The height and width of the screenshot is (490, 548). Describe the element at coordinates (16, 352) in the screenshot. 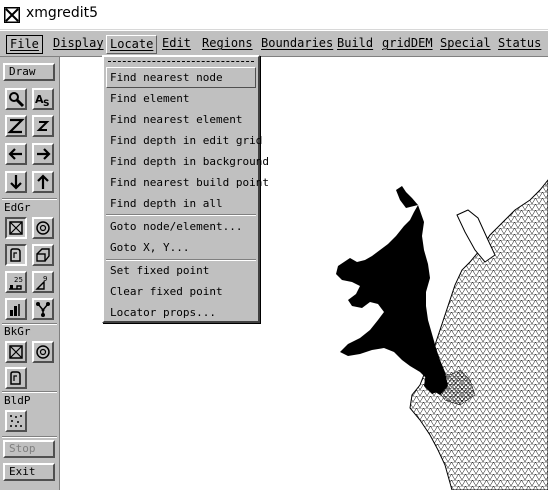

I see `bkgr-display-grid-icon` at that location.